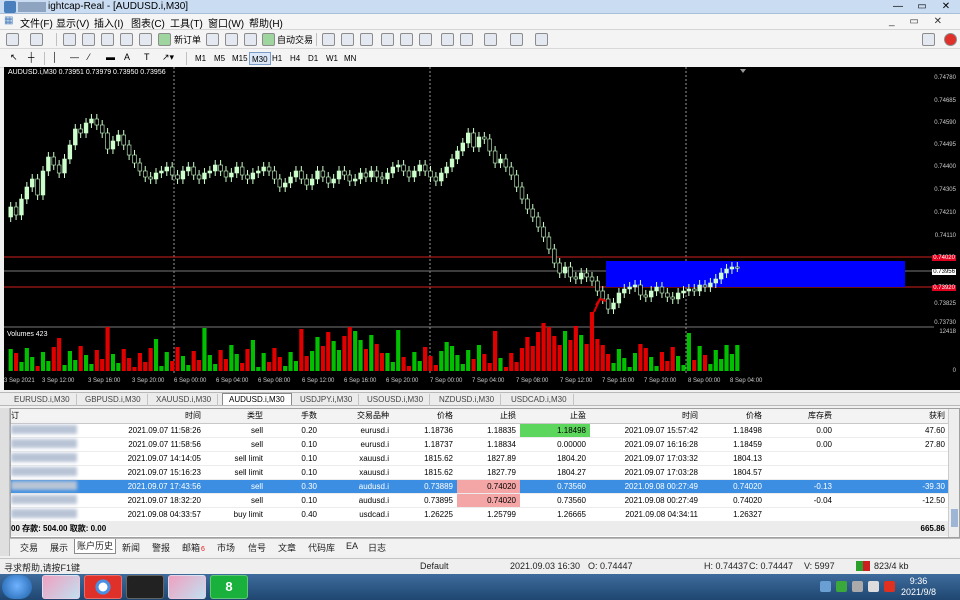 This screenshot has height=600, width=960. Describe the element at coordinates (490, 39) in the screenshot. I see `indicators-icon` at that location.